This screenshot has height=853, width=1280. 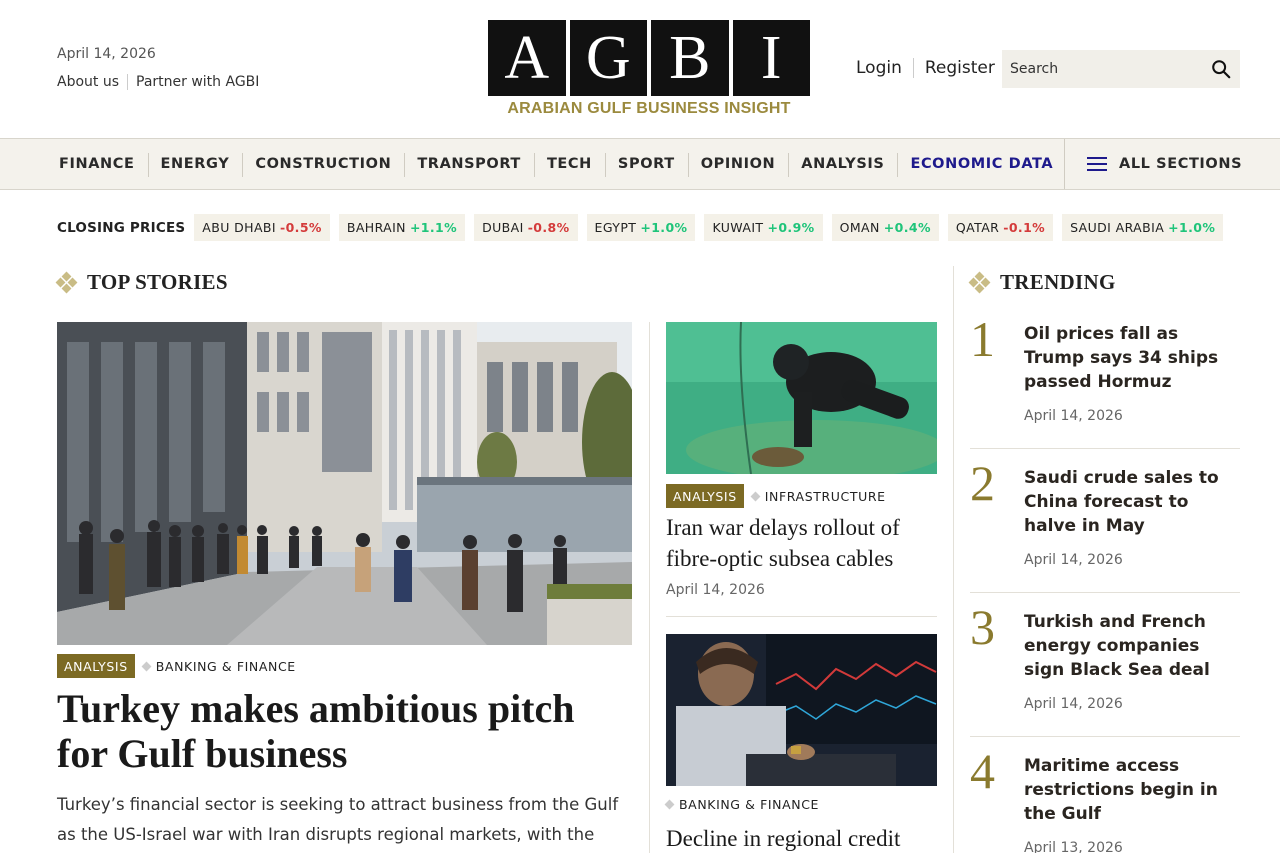 I want to click on trending-heading: TRENDING, so click(x=1042, y=282).